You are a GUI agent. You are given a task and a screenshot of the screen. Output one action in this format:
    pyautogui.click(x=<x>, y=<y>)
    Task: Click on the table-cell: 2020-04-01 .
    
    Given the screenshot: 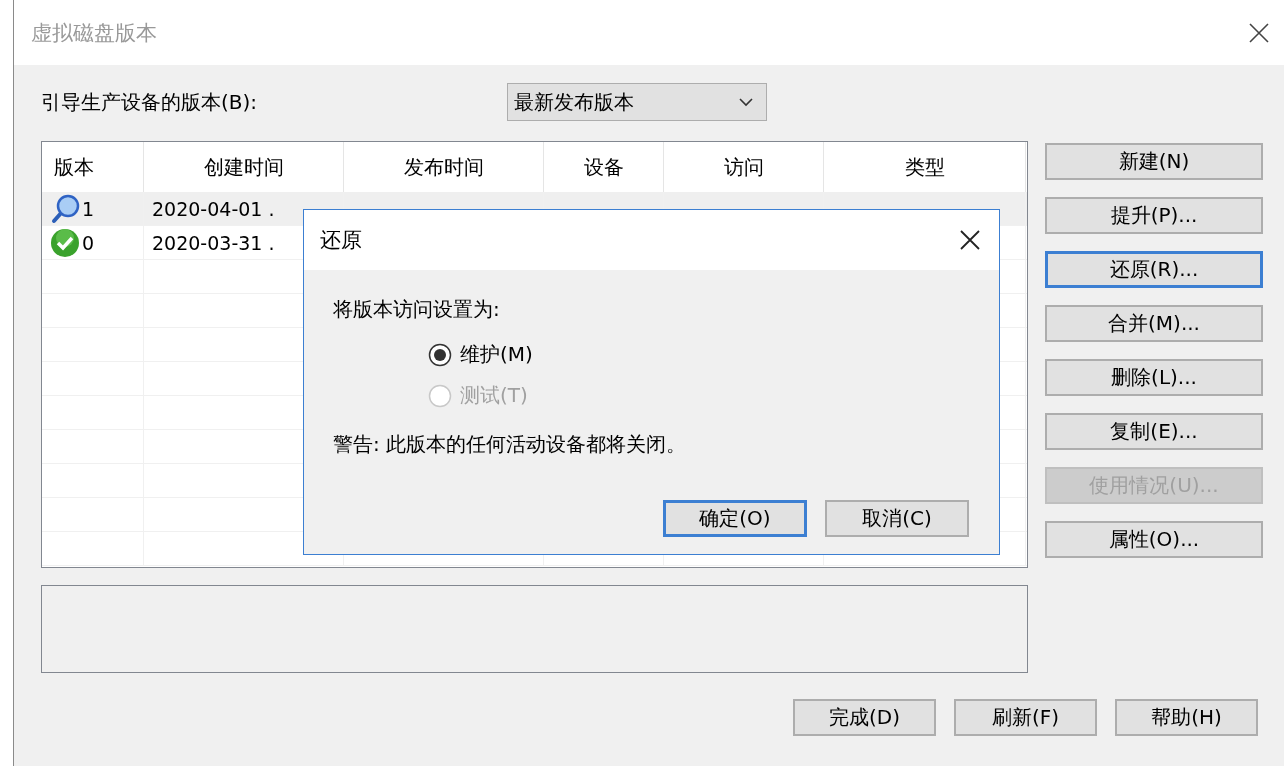 What is the action you would take?
    pyautogui.click(x=213, y=208)
    